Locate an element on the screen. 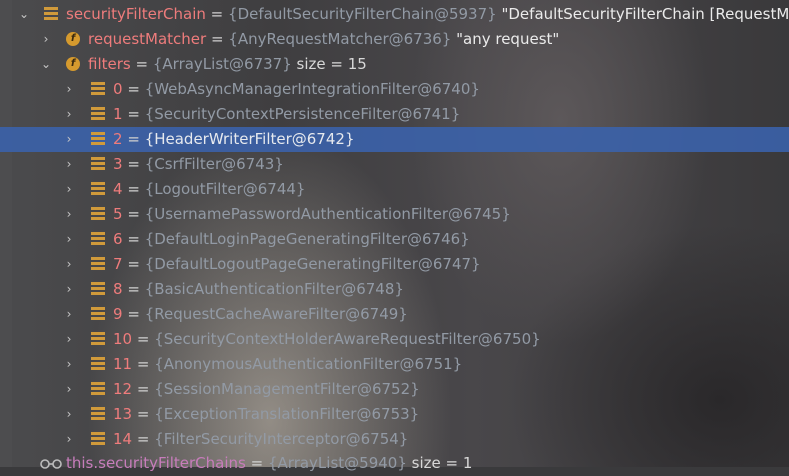 Image resolution: width=789 pixels, height=476 pixels. item-ref: {ExceptionTranslationFilter@6753} is located at coordinates (287, 414).